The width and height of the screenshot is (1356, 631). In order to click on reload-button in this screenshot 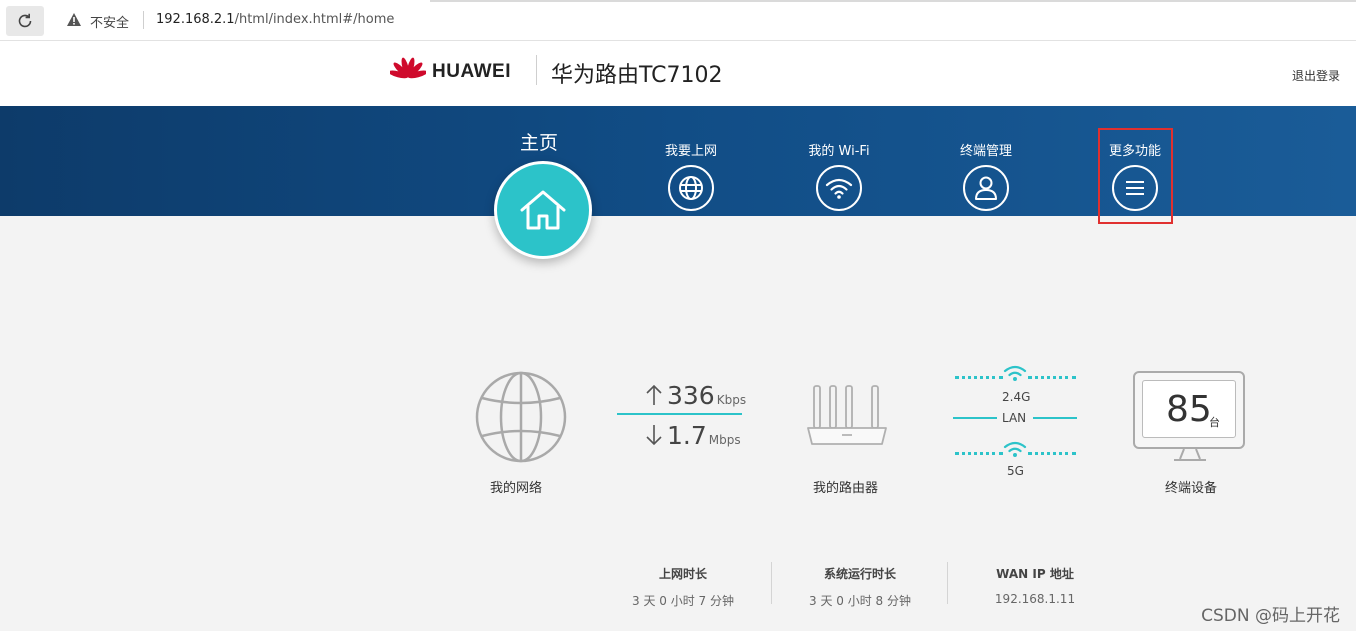, I will do `click(25, 21)`.